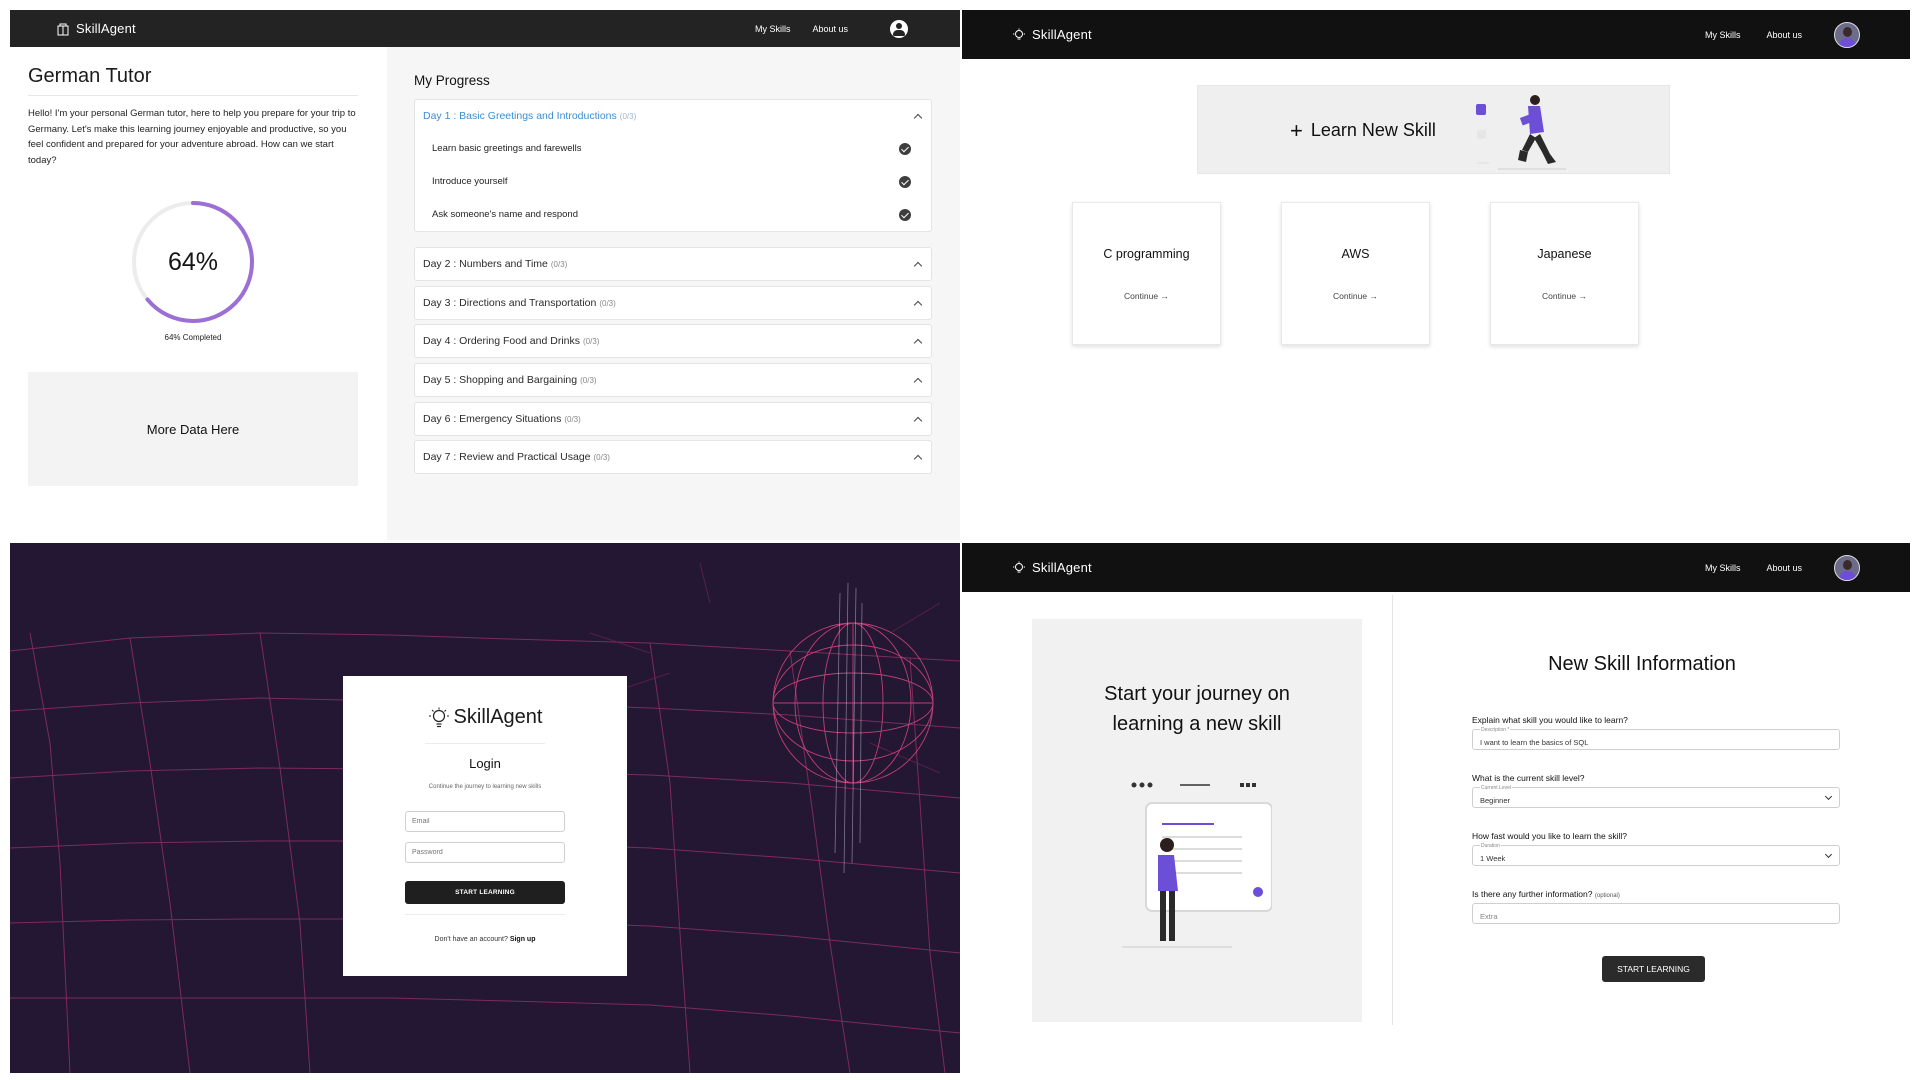 The image size is (1920, 1080). Describe the element at coordinates (673, 148) in the screenshot. I see `task-item: Learn basic greetings and farewells` at that location.